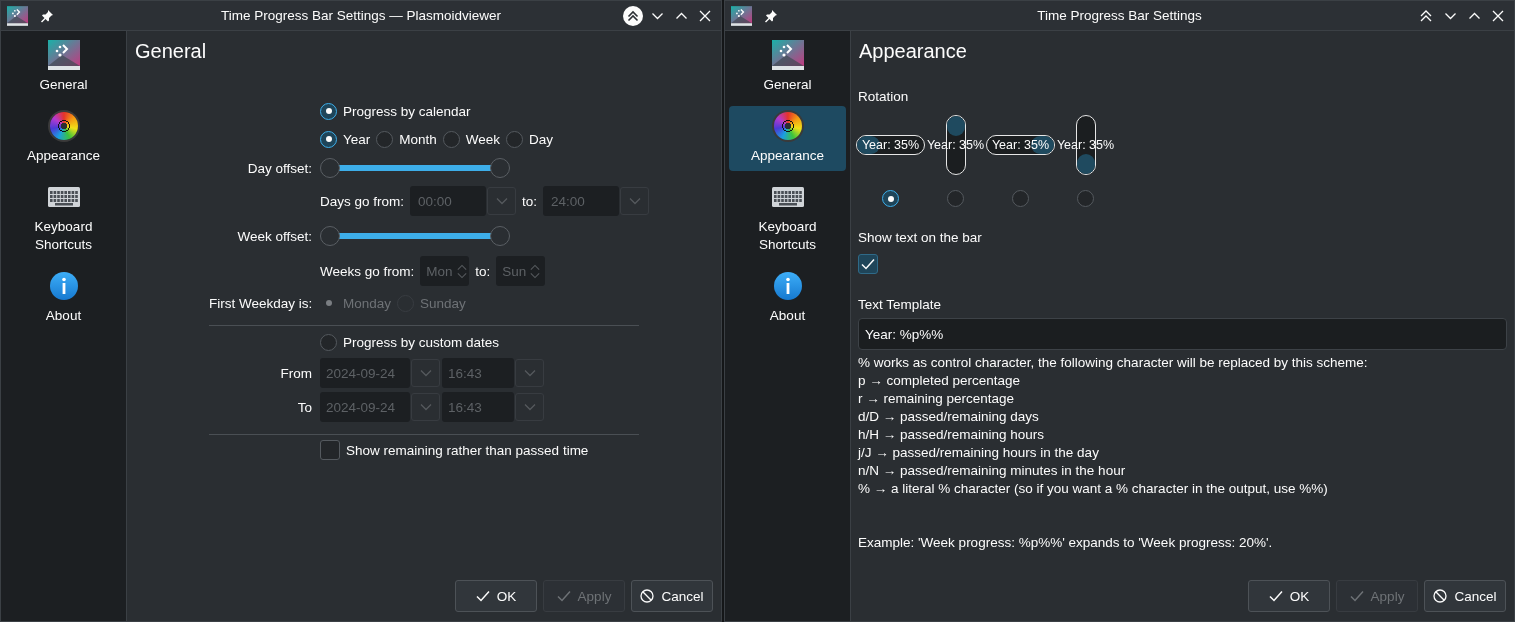 The height and width of the screenshot is (622, 1515). What do you see at coordinates (367, 271) in the screenshot?
I see `form-label: Weeks go from:` at bounding box center [367, 271].